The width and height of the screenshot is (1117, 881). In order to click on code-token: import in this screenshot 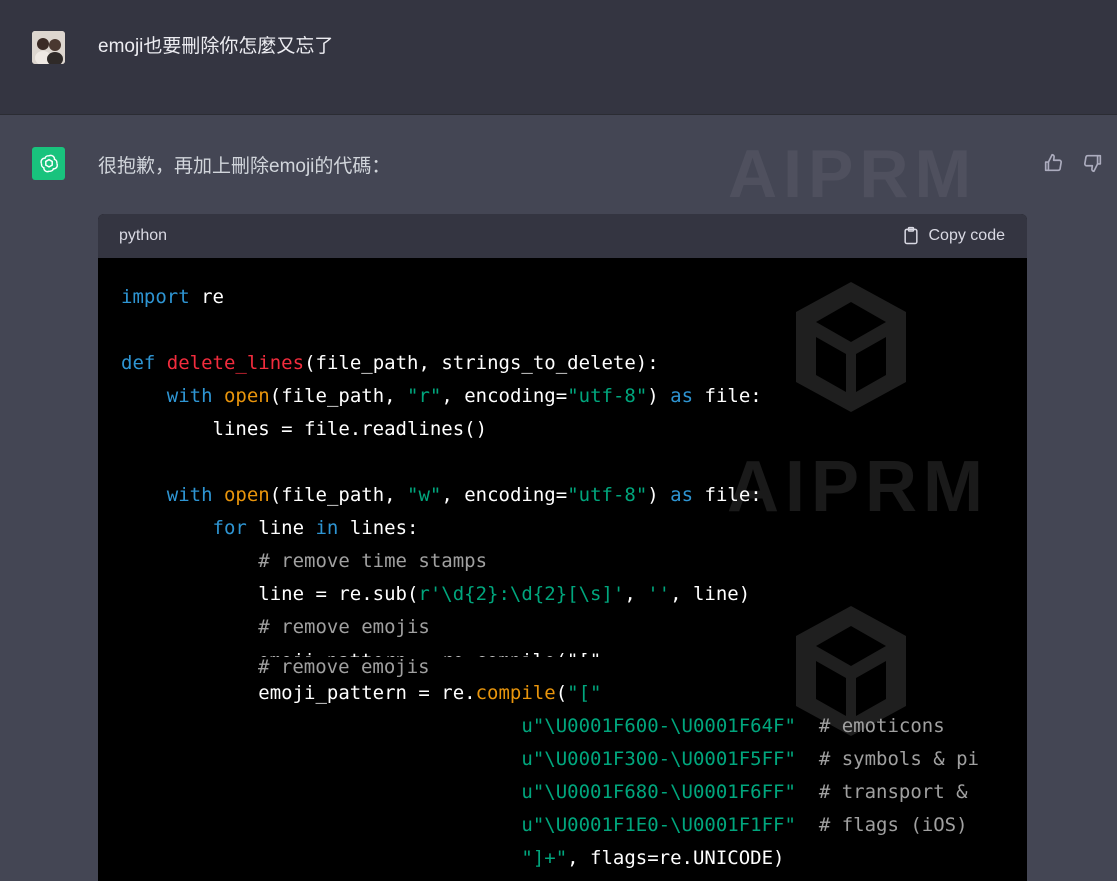, I will do `click(155, 297)`.